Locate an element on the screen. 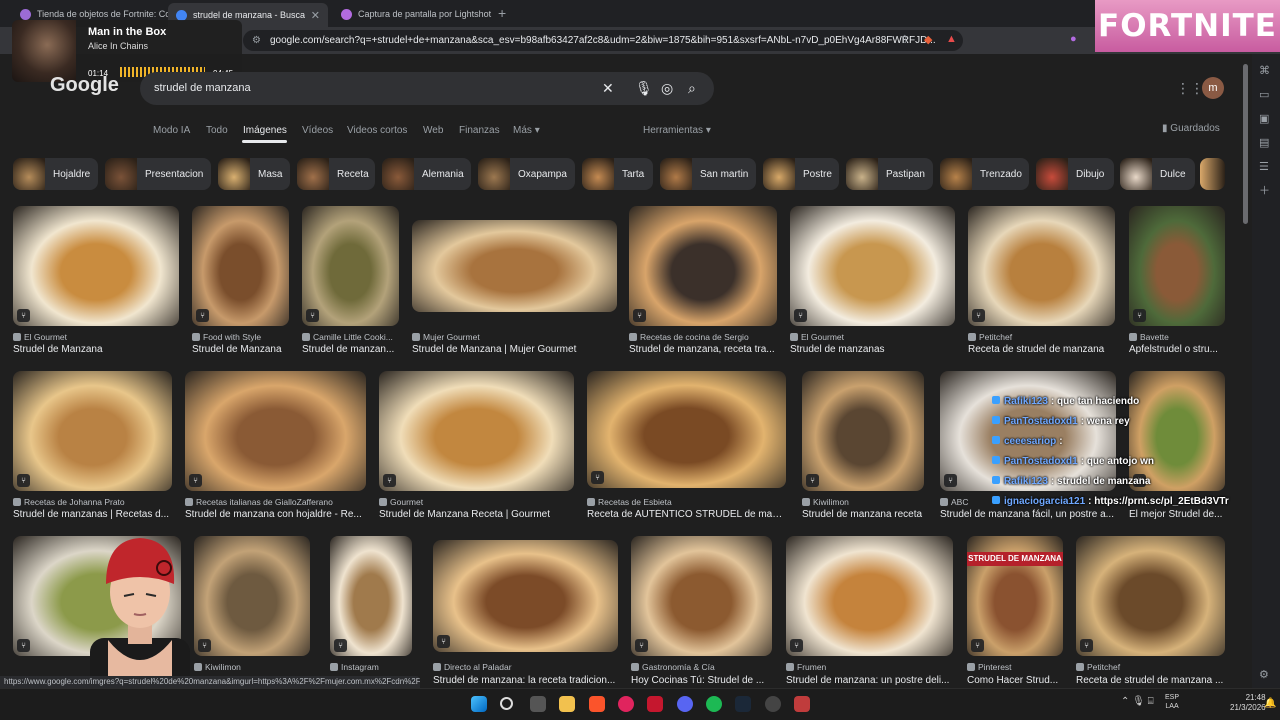 The image size is (1280, 720). chip-masa: Masa is located at coordinates (254, 174).